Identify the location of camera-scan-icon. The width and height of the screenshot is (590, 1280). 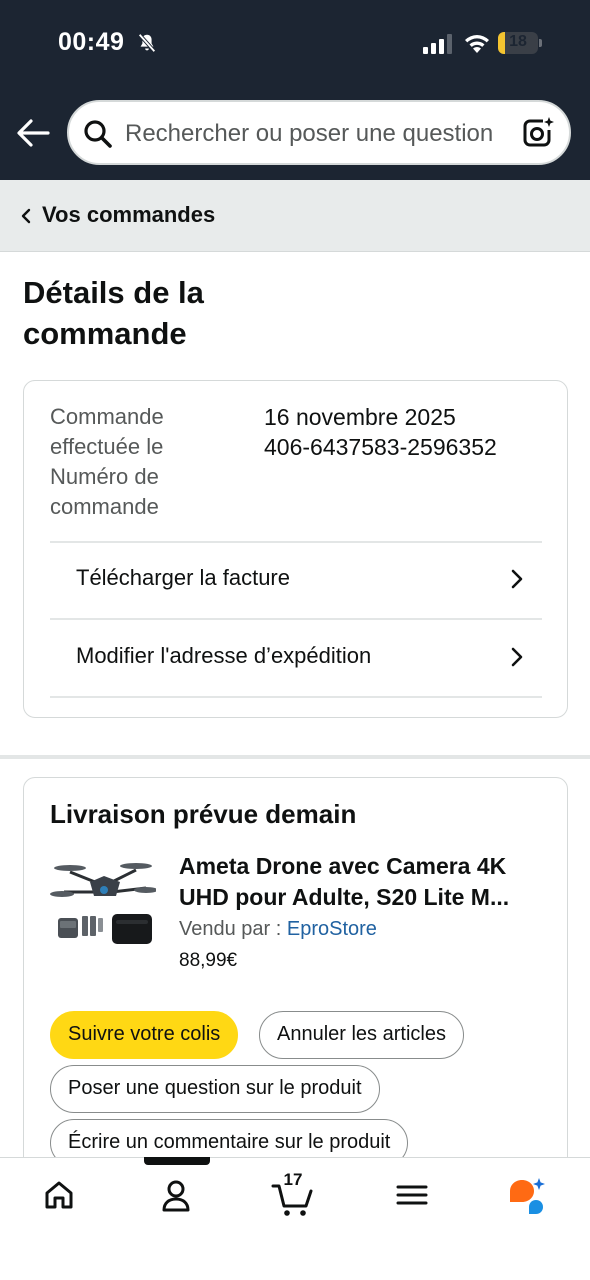
(538, 133).